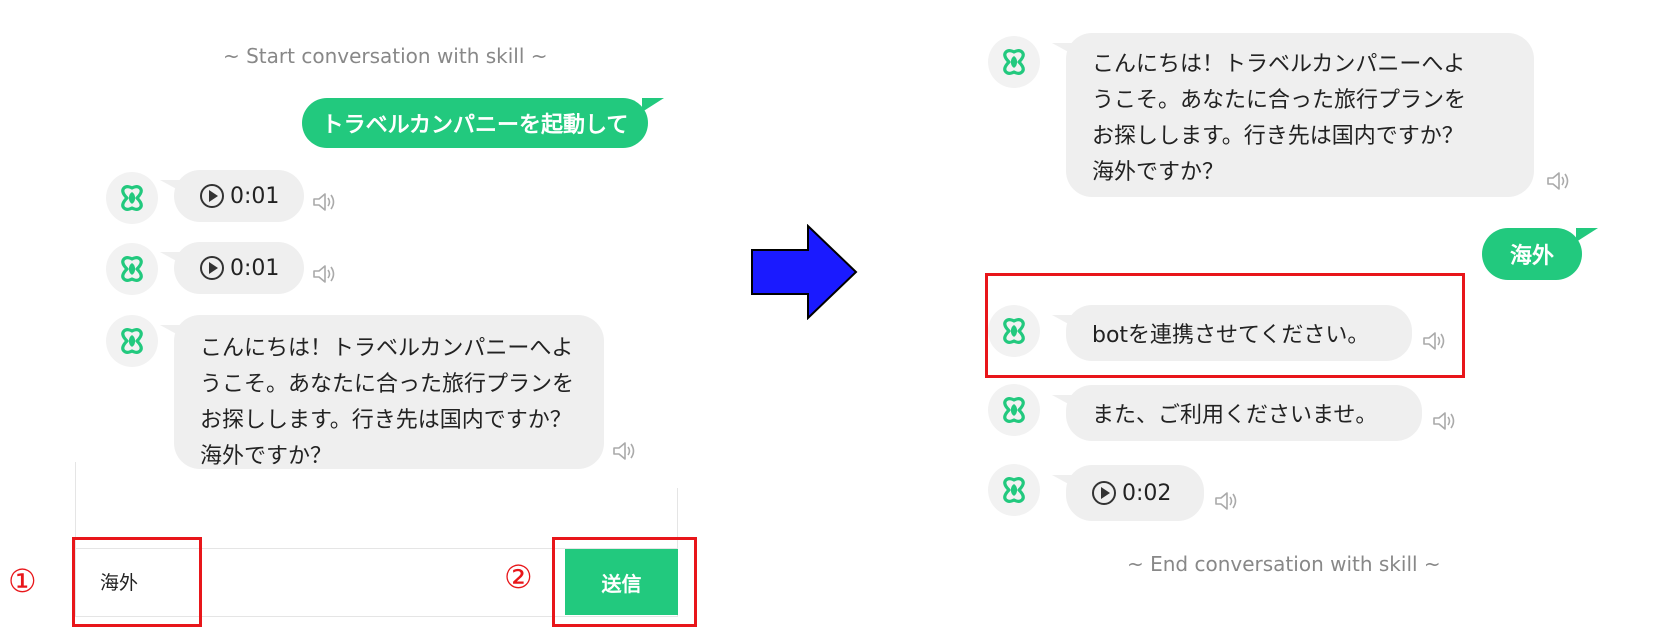  Describe the element at coordinates (137, 582) in the screenshot. I see `highlight-input-box` at that location.